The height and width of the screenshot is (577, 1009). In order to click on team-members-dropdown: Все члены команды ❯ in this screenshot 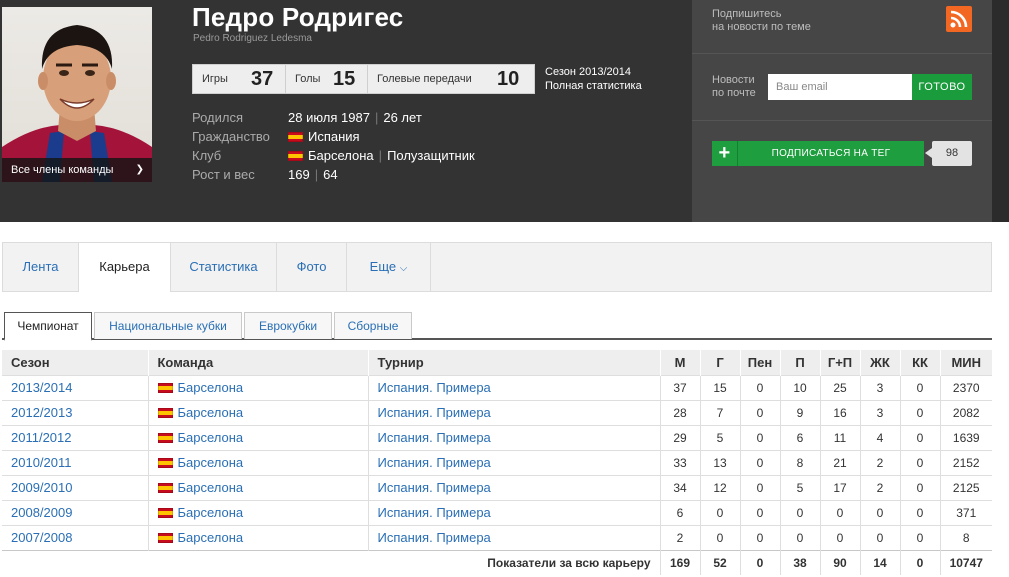, I will do `click(77, 170)`.